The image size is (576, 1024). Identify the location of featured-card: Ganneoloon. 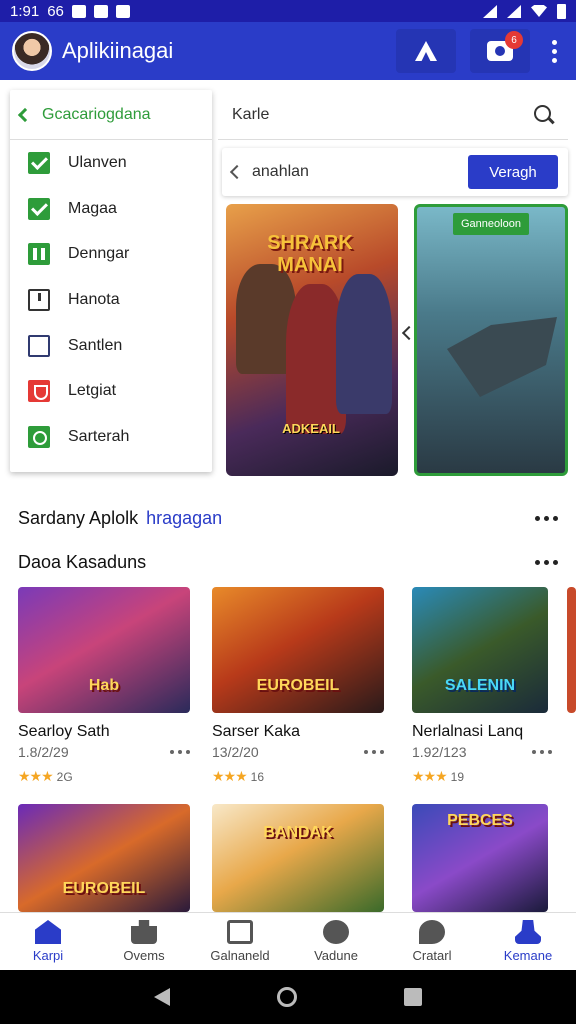
(491, 340).